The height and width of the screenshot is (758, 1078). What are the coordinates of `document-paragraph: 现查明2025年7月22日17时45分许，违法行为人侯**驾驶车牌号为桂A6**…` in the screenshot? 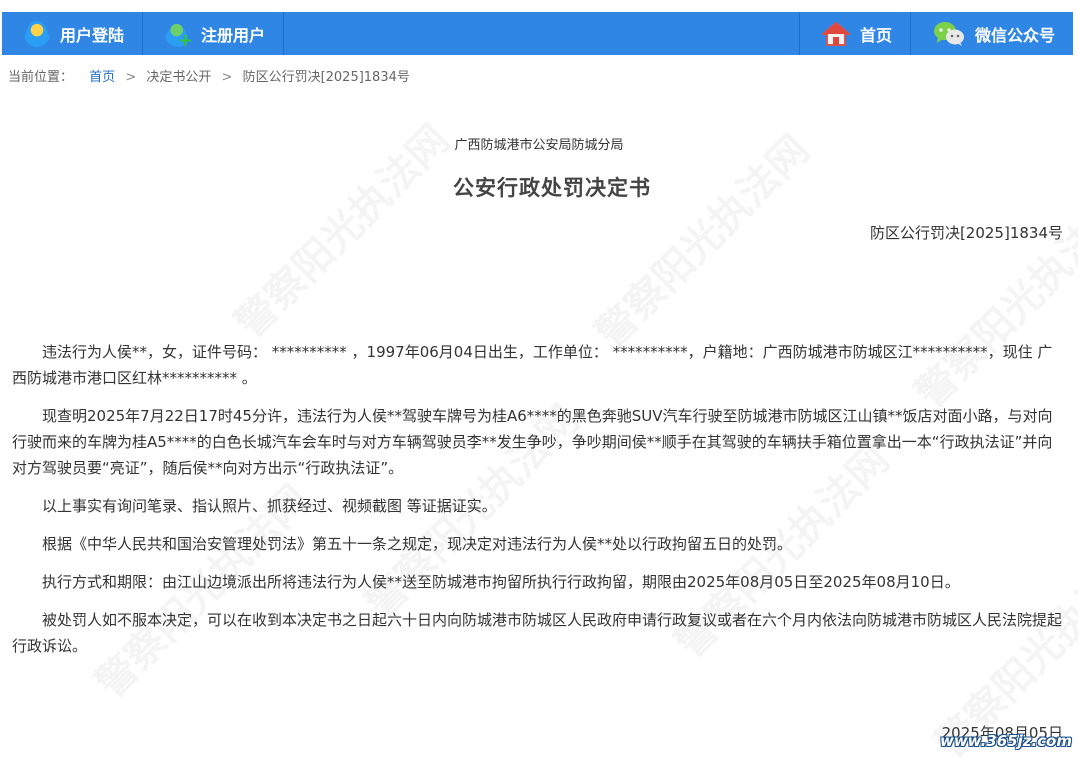 It's located at (532, 442).